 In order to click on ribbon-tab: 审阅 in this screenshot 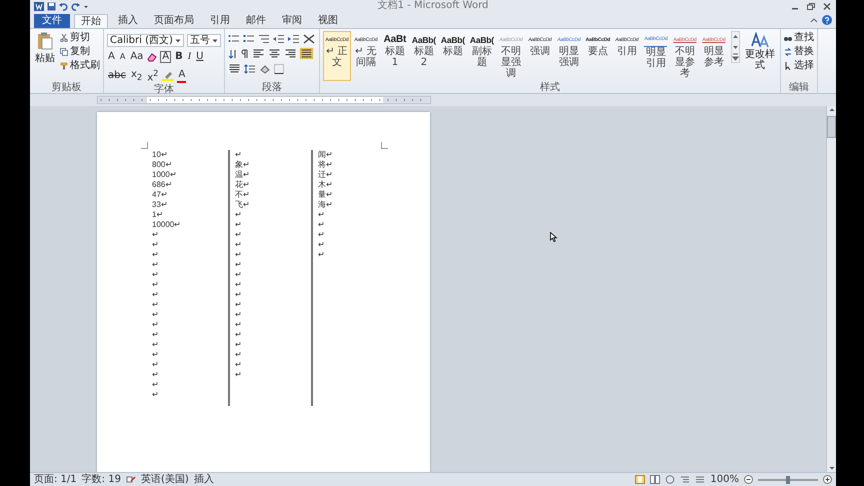, I will do `click(292, 21)`.